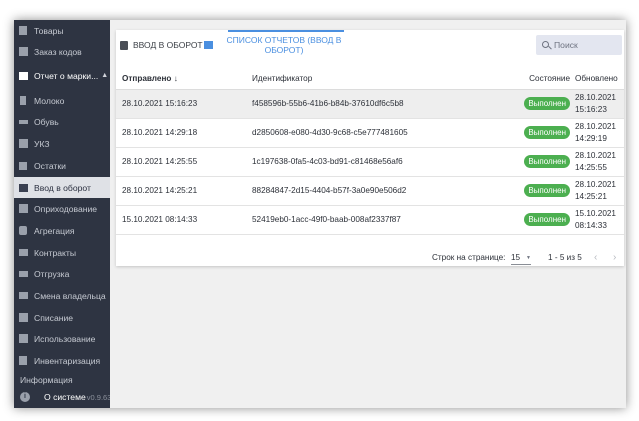 Image resolution: width=639 pixels, height=421 pixels. I want to click on cell-updated: 28.10.2021 14:25:55, so click(599, 162).